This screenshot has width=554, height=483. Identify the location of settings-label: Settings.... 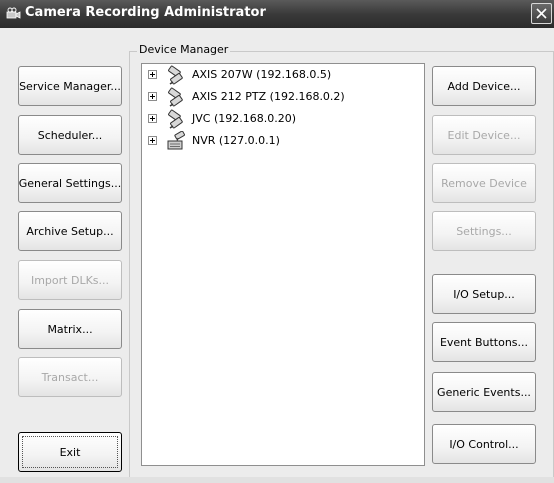
(484, 231).